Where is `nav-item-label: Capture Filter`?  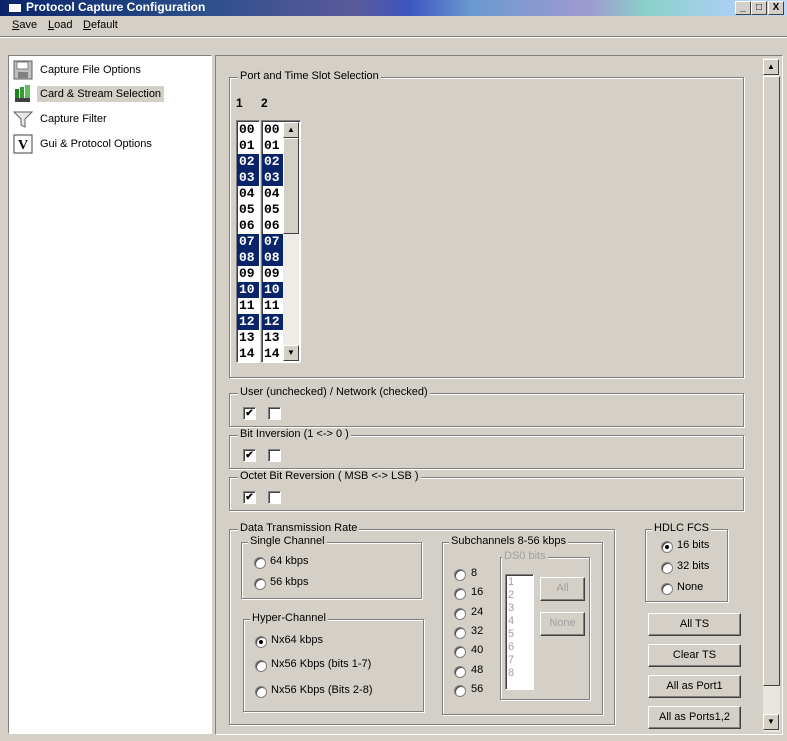
nav-item-label: Capture Filter is located at coordinates (73, 119).